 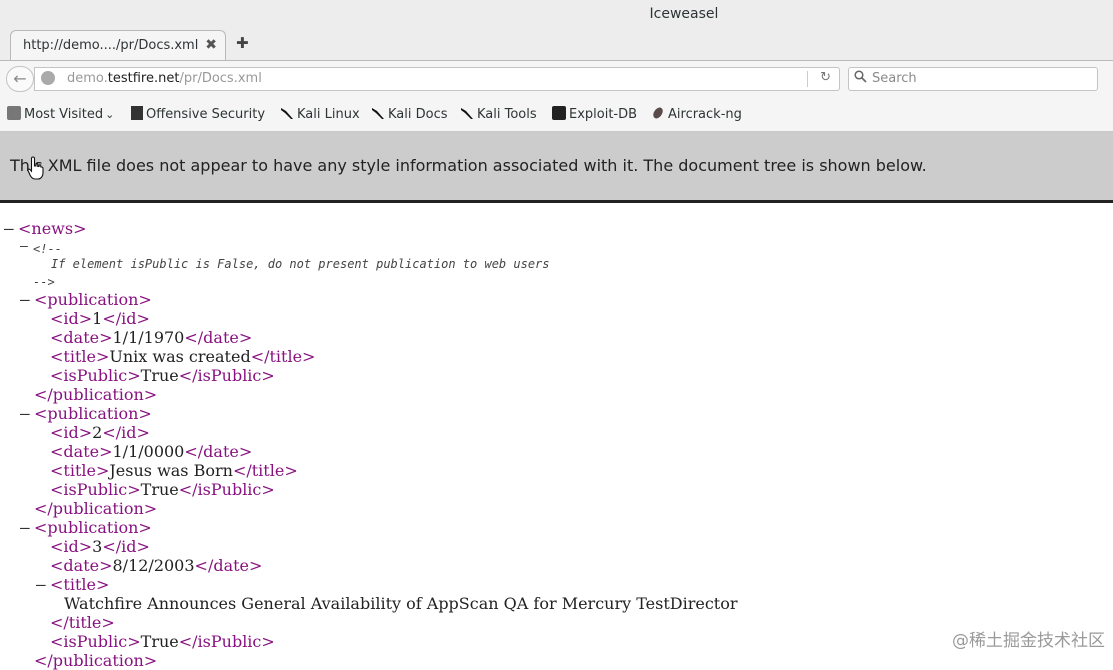 I want to click on xml-title-line: <title>Jesus was Born</title>, so click(x=174, y=470).